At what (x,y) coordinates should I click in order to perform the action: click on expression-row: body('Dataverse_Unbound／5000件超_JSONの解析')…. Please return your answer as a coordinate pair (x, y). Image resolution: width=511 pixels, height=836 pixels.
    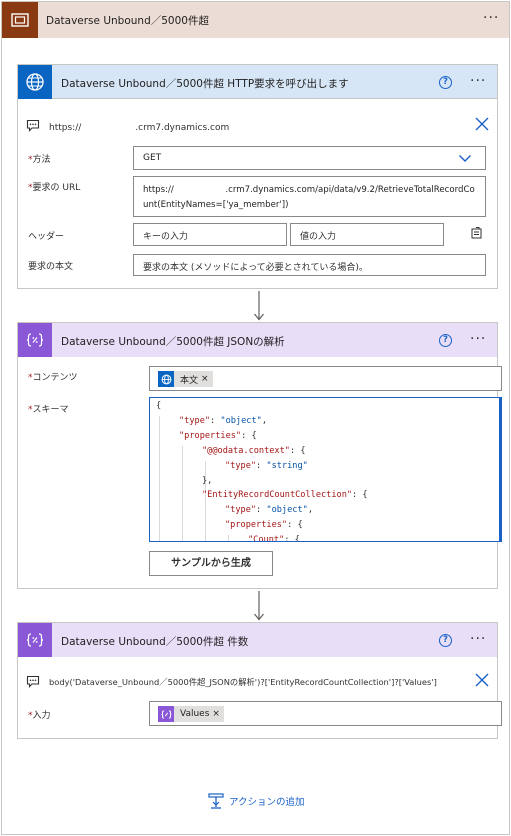
    Looking at the image, I should click on (258, 682).